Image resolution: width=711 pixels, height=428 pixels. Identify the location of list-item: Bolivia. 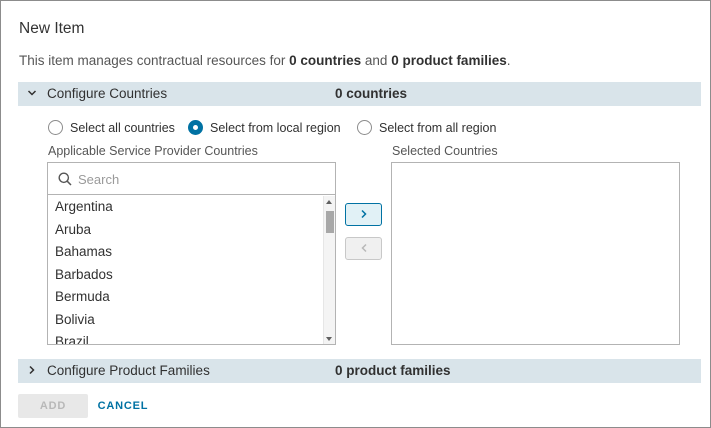
(185, 320).